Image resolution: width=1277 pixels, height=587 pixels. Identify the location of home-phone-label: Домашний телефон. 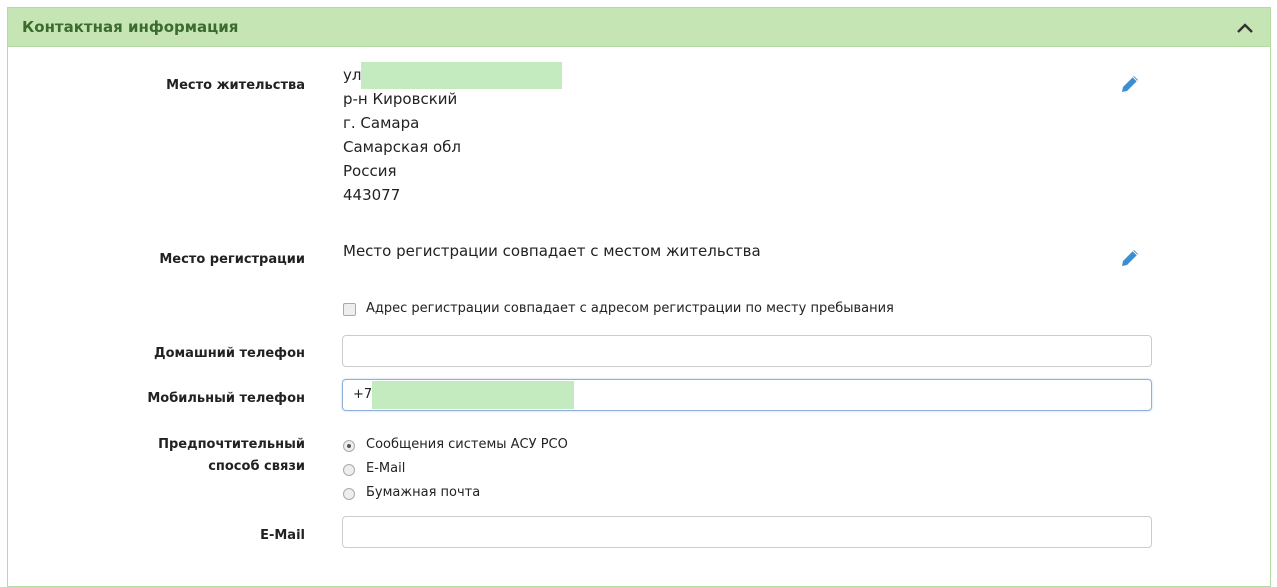
(229, 353).